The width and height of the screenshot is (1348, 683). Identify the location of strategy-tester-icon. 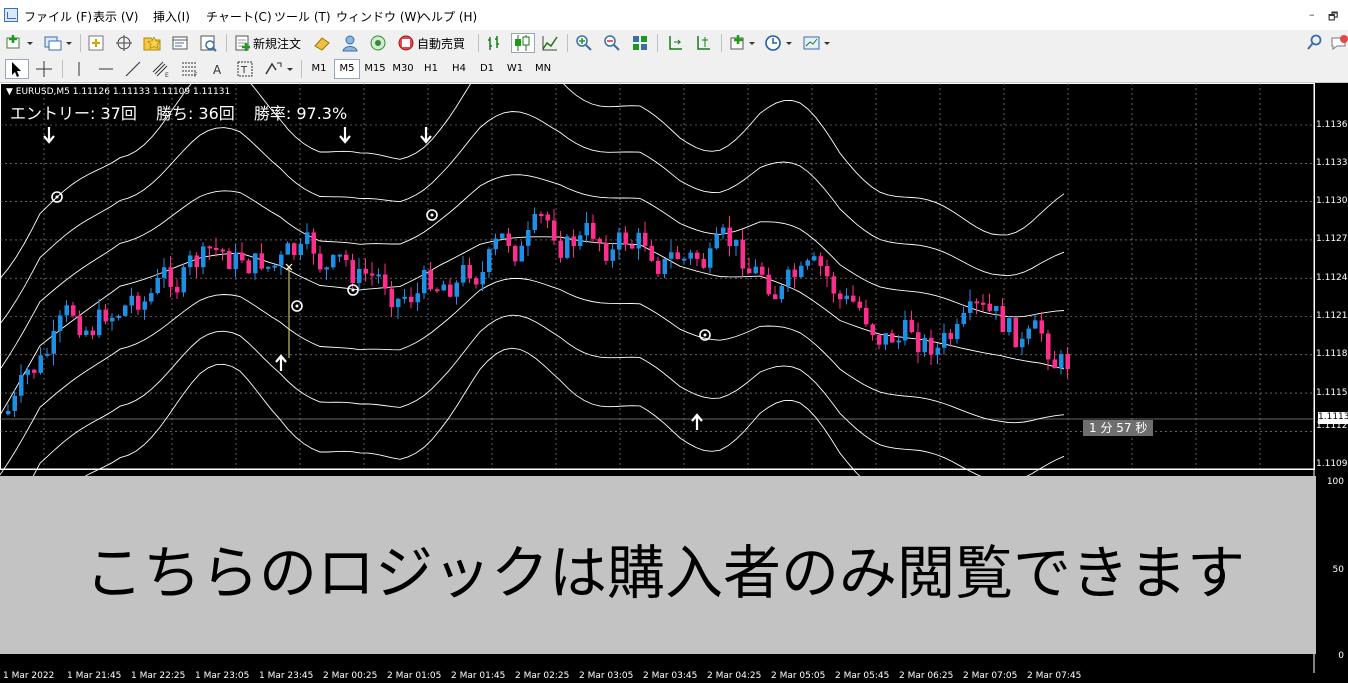
(208, 43).